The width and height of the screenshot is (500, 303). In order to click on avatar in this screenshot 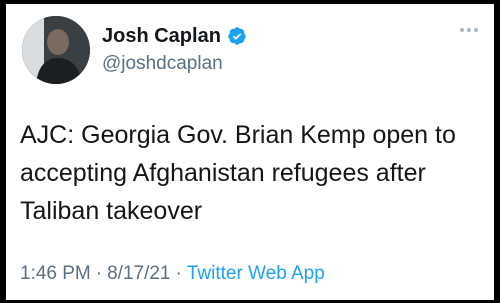, I will do `click(56, 50)`.